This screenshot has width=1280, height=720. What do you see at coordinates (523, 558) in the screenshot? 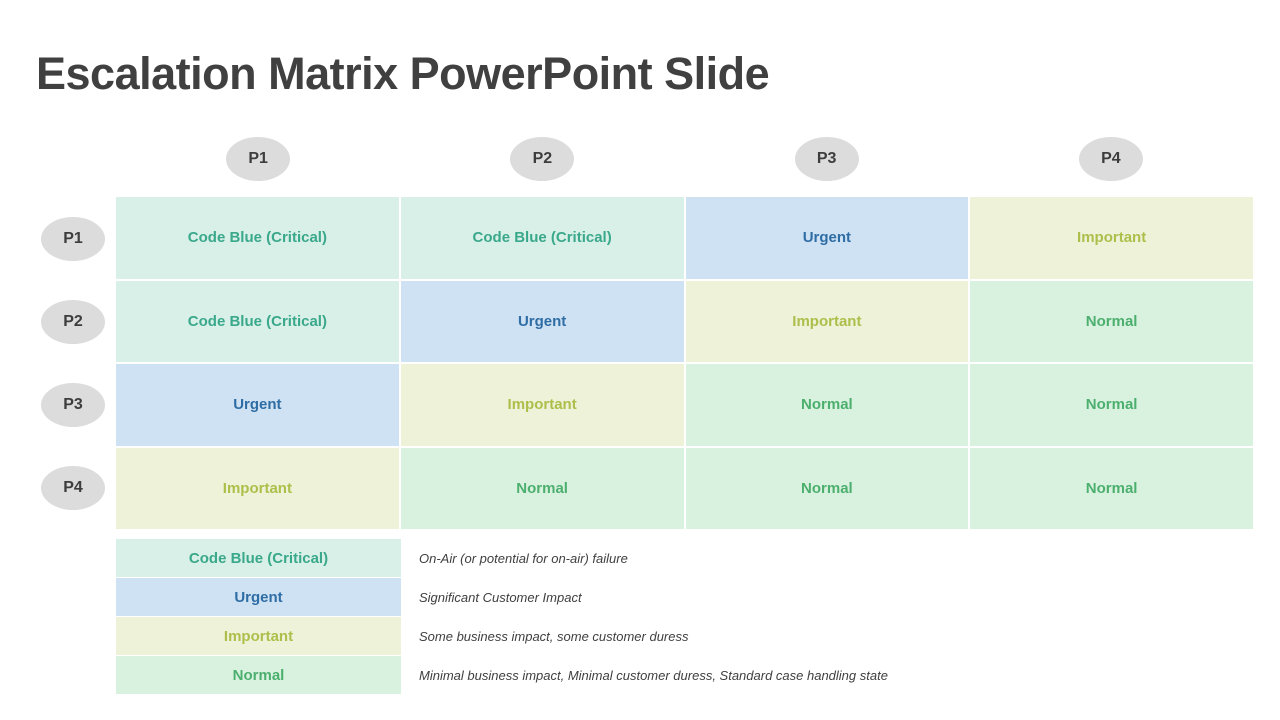
I see `legend-description: On-Air (or potential for on-air) failure` at bounding box center [523, 558].